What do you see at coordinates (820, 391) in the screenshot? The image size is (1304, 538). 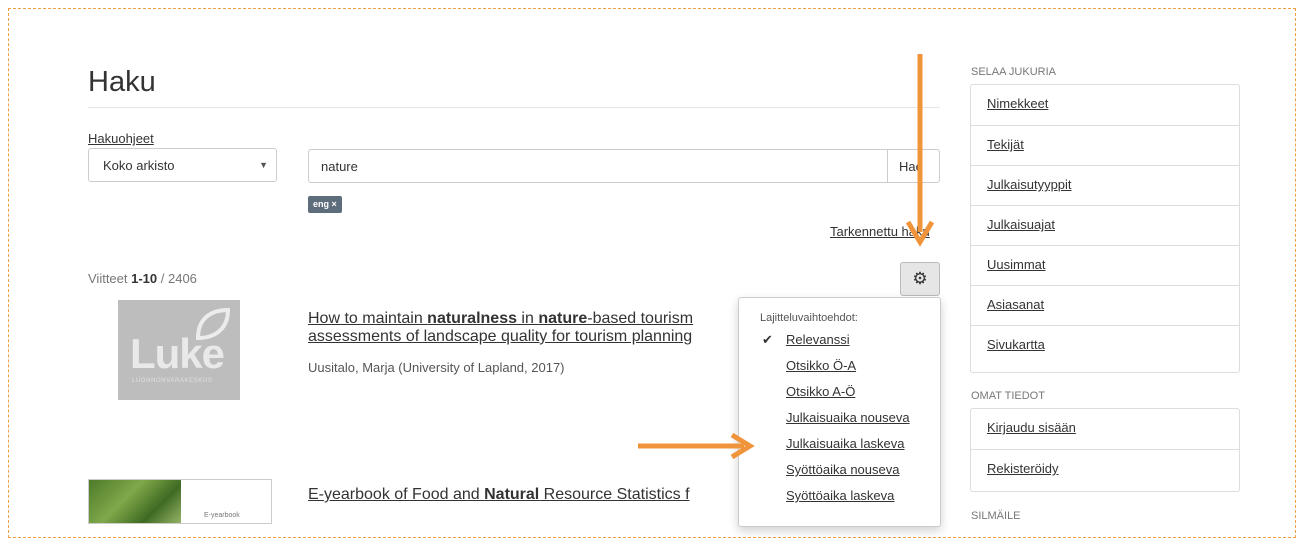 I see `sort-option-title-asc: Otsikko A-Ö` at bounding box center [820, 391].